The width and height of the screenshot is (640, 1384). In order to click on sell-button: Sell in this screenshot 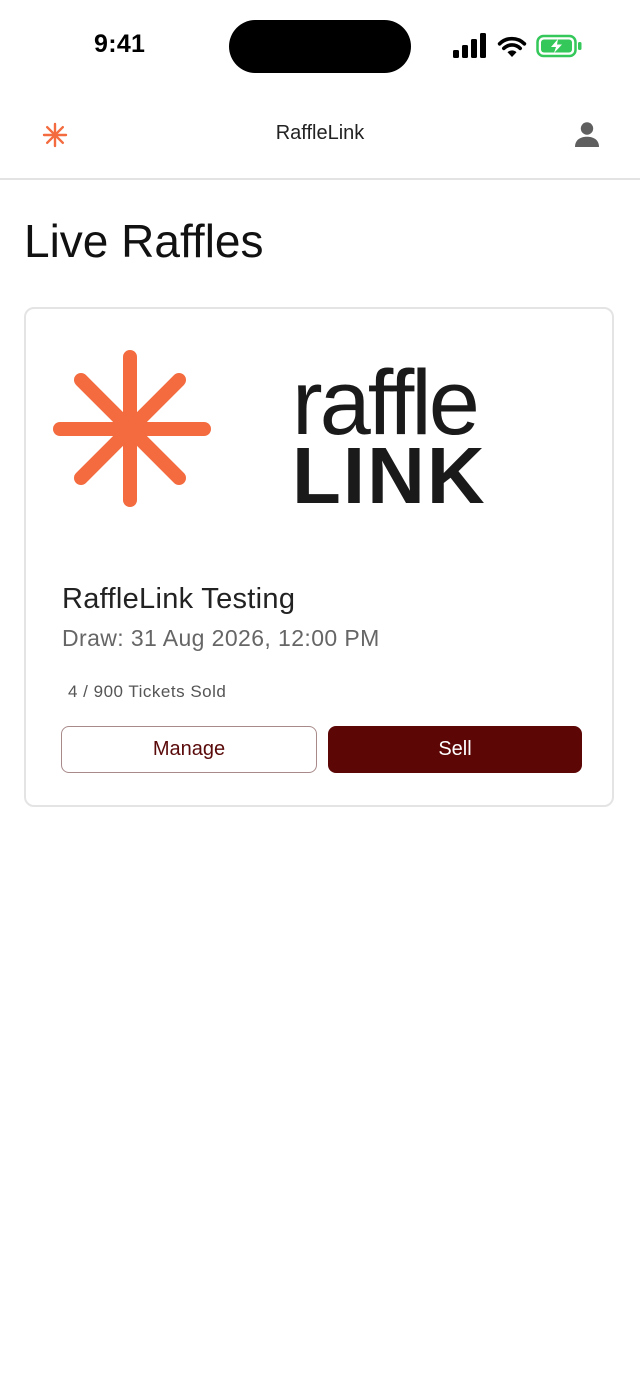, I will do `click(455, 749)`.